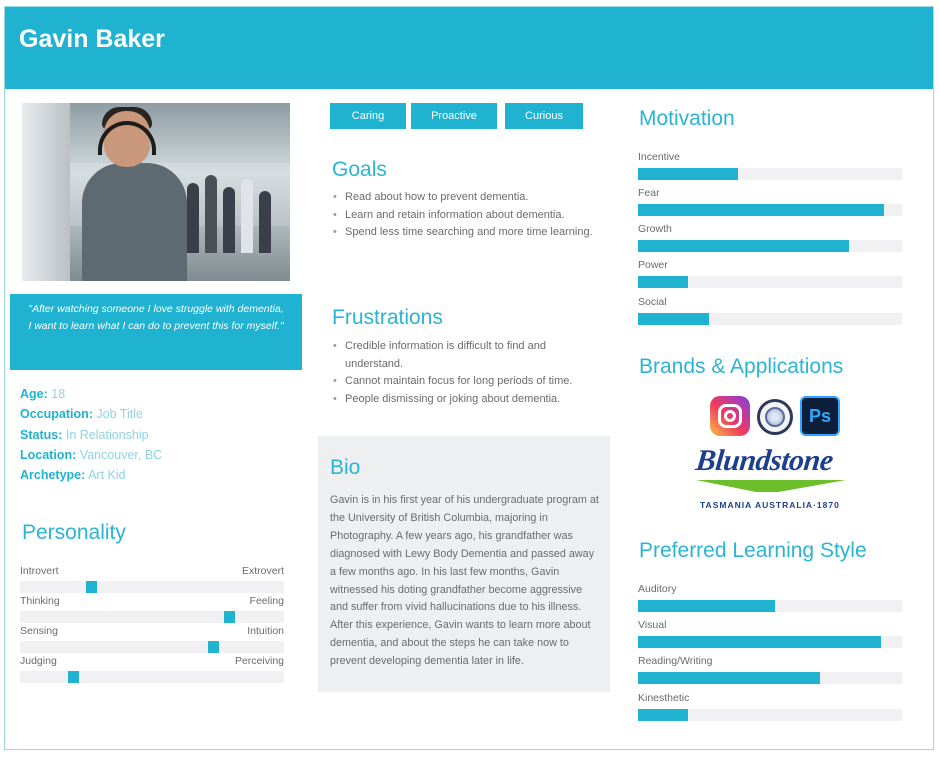 The height and width of the screenshot is (758, 940). I want to click on personality-scale: Sensing Intuition, so click(152, 640).